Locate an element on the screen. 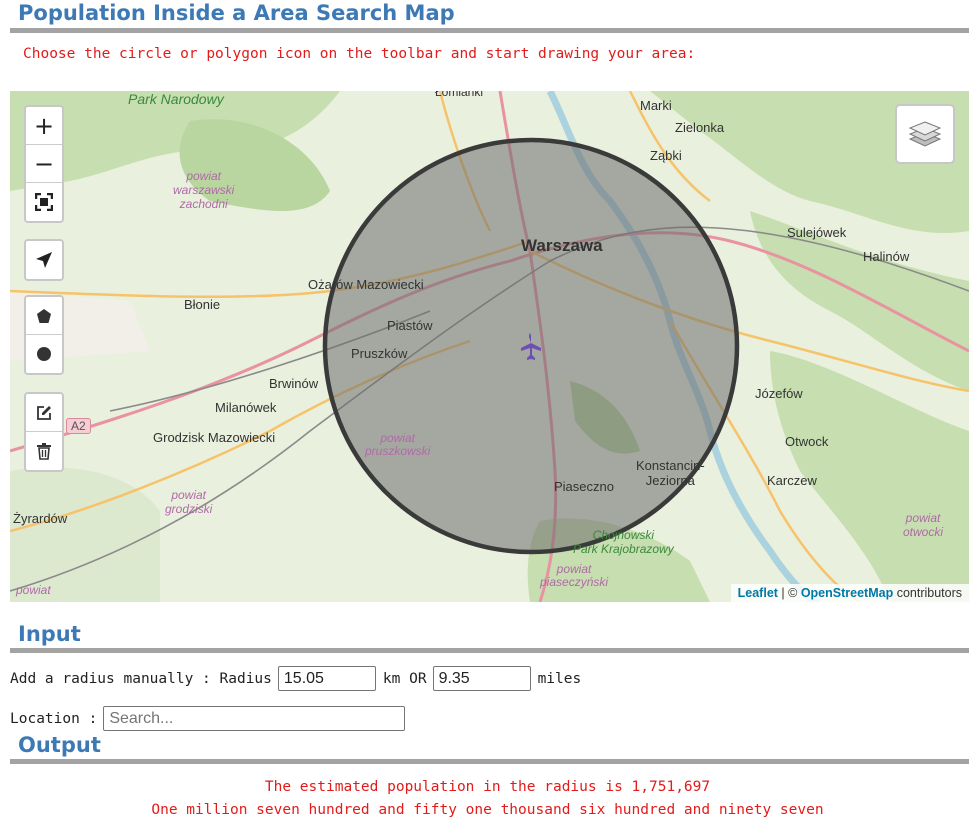 This screenshot has height=828, width=975. label-powiat-piaseczynski: powiat piaseczyński is located at coordinates (574, 575).